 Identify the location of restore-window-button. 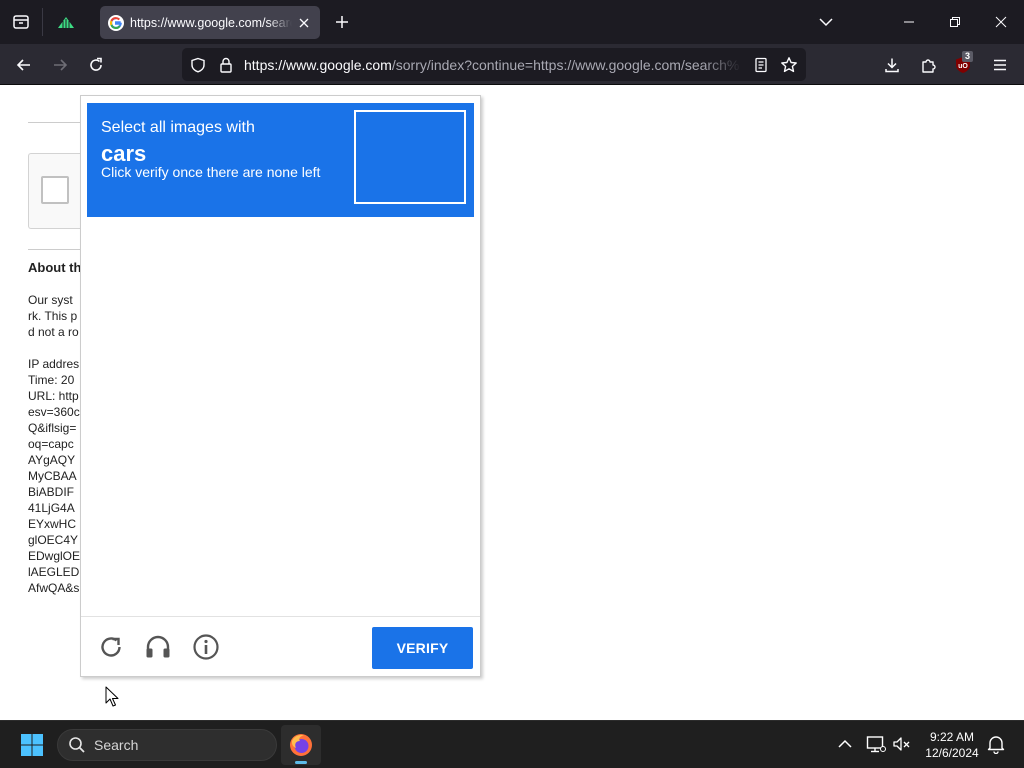
(955, 22).